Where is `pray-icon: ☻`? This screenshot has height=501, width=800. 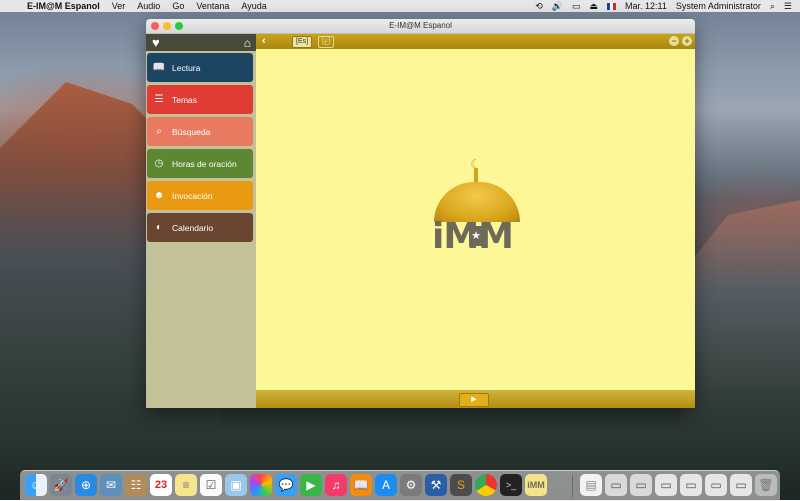 pray-icon: ☻ is located at coordinates (159, 195).